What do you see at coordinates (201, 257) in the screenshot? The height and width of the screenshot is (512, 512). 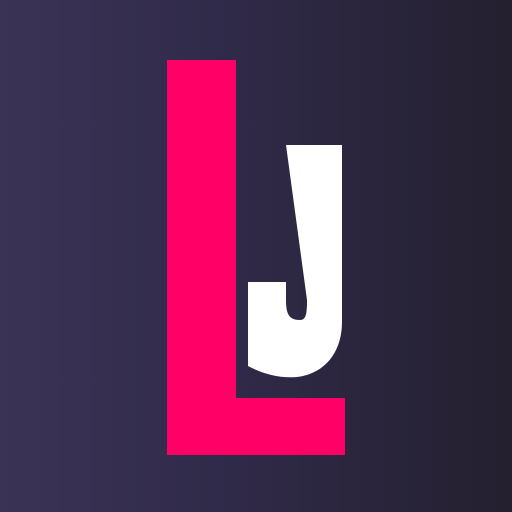 I see `l-vertical-stroke` at bounding box center [201, 257].